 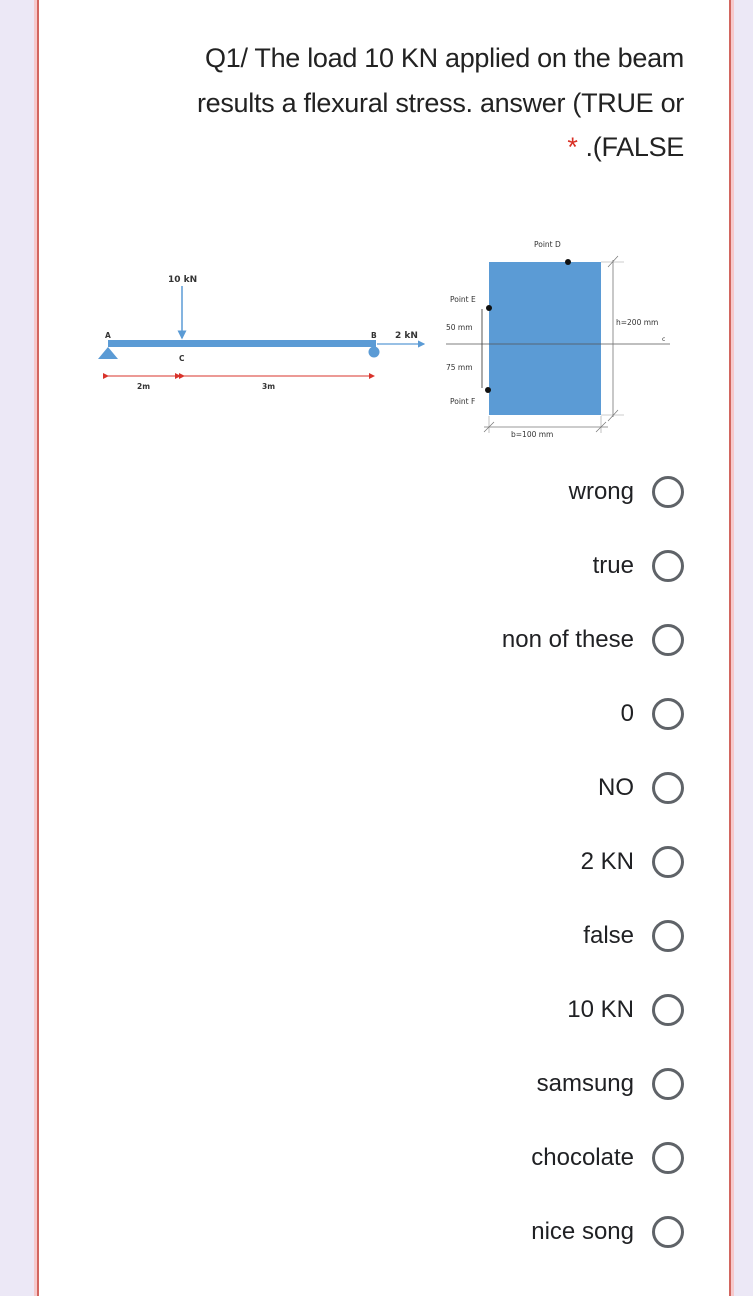 What do you see at coordinates (488, 390) in the screenshot?
I see `point-f-marker` at bounding box center [488, 390].